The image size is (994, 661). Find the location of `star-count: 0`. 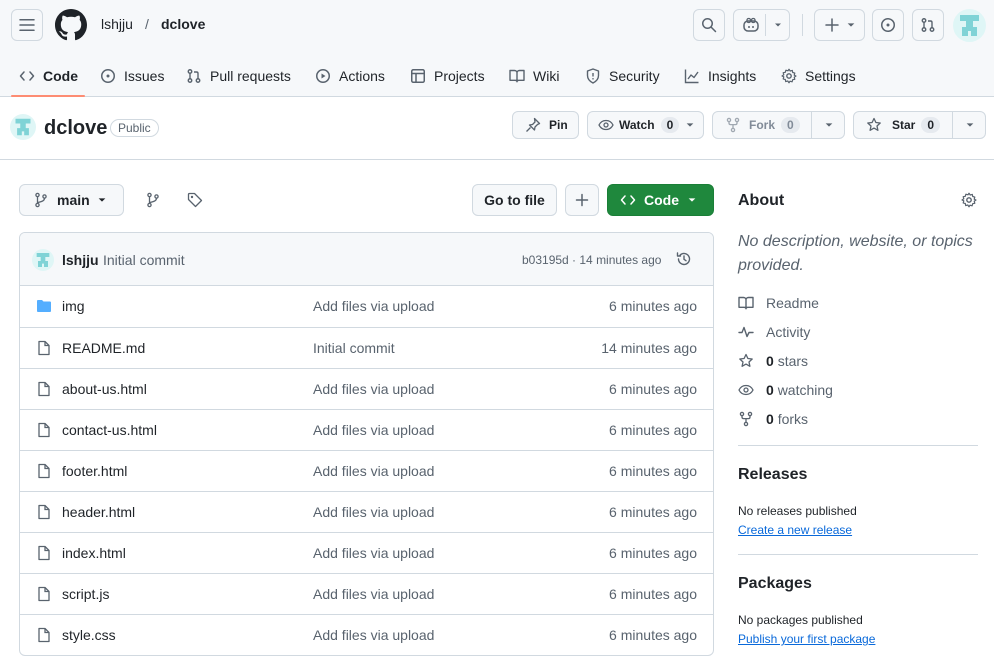

star-count: 0 is located at coordinates (931, 125).